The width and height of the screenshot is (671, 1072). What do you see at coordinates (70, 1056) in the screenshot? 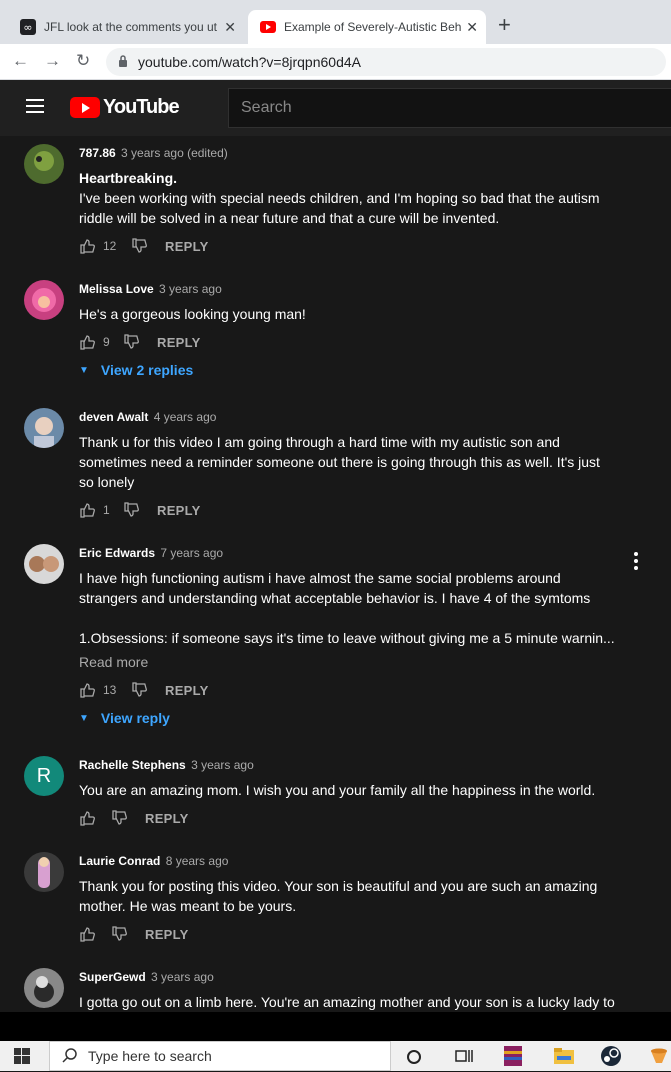
I see `search-icon` at bounding box center [70, 1056].